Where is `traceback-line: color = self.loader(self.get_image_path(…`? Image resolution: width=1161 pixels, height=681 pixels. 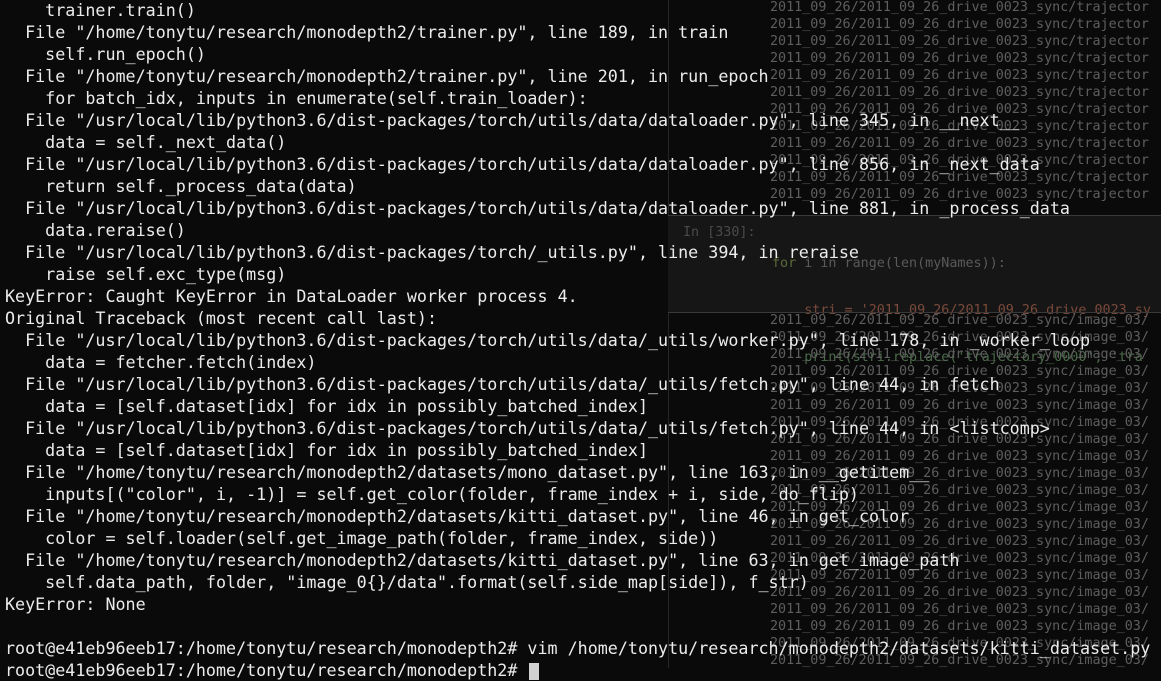 traceback-line: color = self.loader(self.get_image_path(… is located at coordinates (583, 538).